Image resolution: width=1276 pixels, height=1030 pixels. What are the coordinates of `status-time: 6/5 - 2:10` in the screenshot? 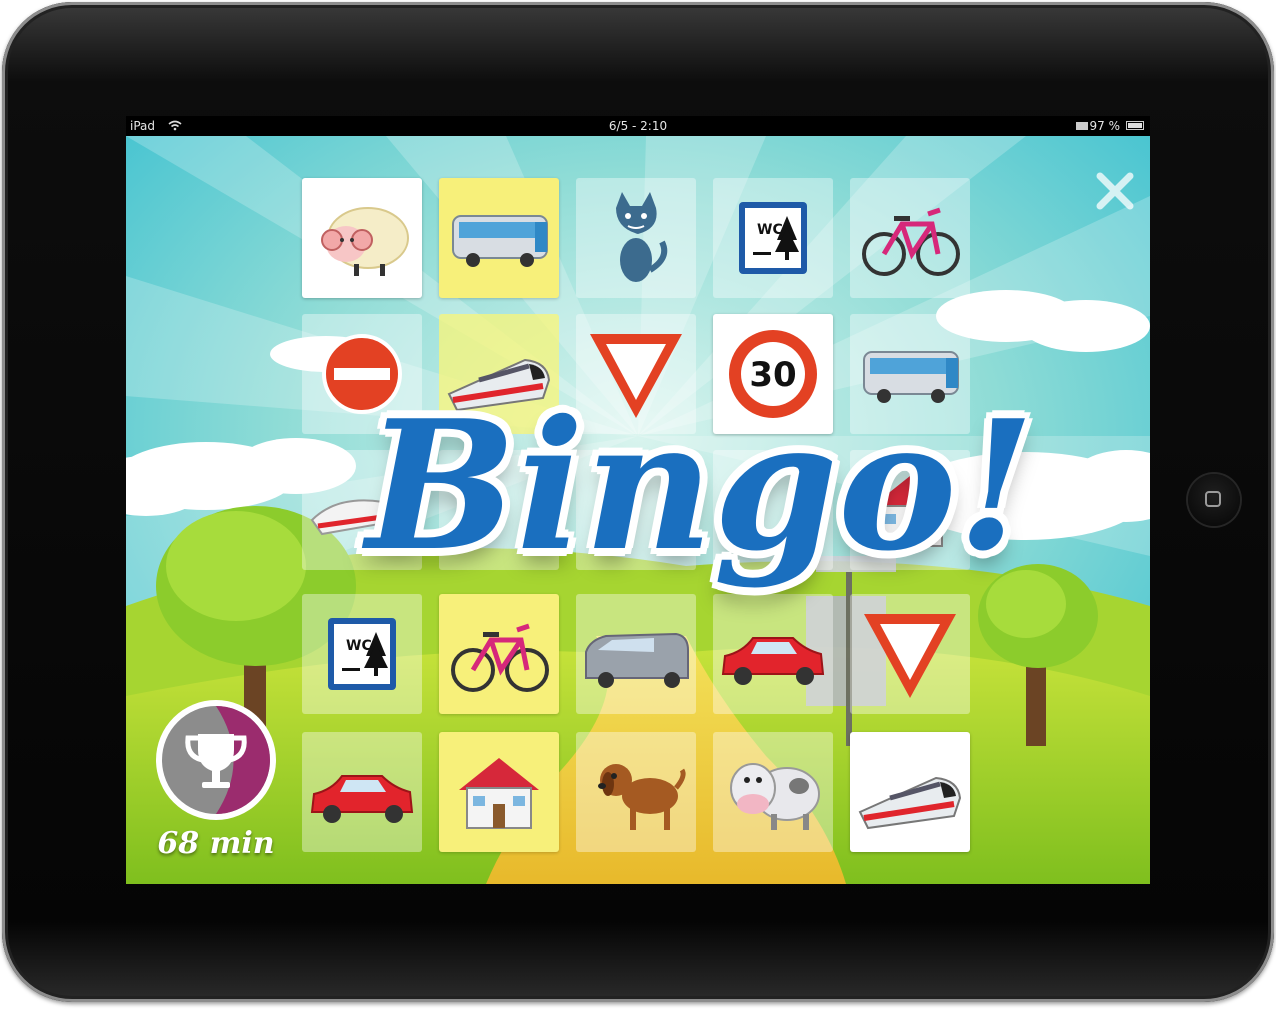 It's located at (638, 126).